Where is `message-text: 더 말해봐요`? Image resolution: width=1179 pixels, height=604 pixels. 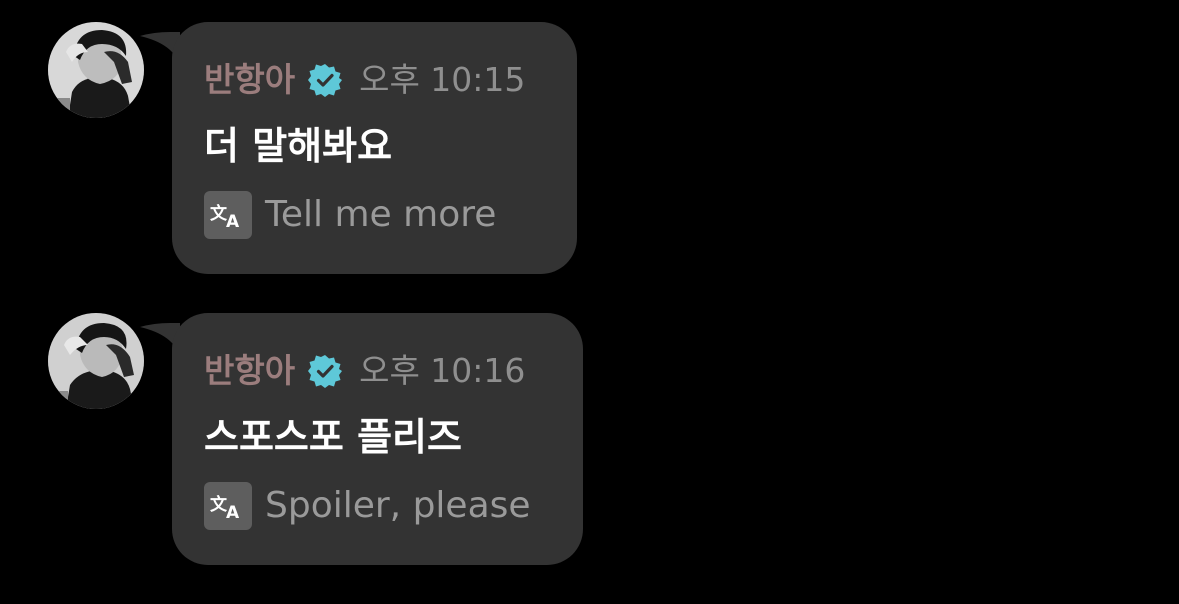 message-text: 더 말해봐요 is located at coordinates (298, 146).